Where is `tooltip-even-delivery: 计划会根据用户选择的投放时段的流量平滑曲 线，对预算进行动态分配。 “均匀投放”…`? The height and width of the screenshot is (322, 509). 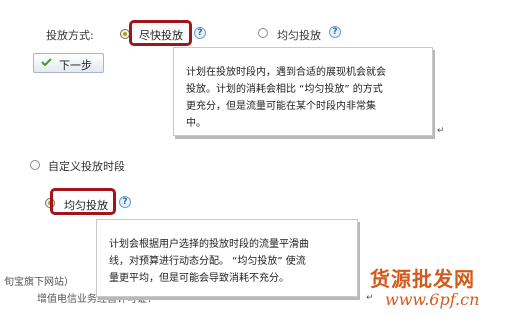 tooltip-even-delivery: 计划会根据用户选择的投放时段的流量平滑曲 线，对预算进行动态分配。 “均匀投放”… is located at coordinates (227, 258).